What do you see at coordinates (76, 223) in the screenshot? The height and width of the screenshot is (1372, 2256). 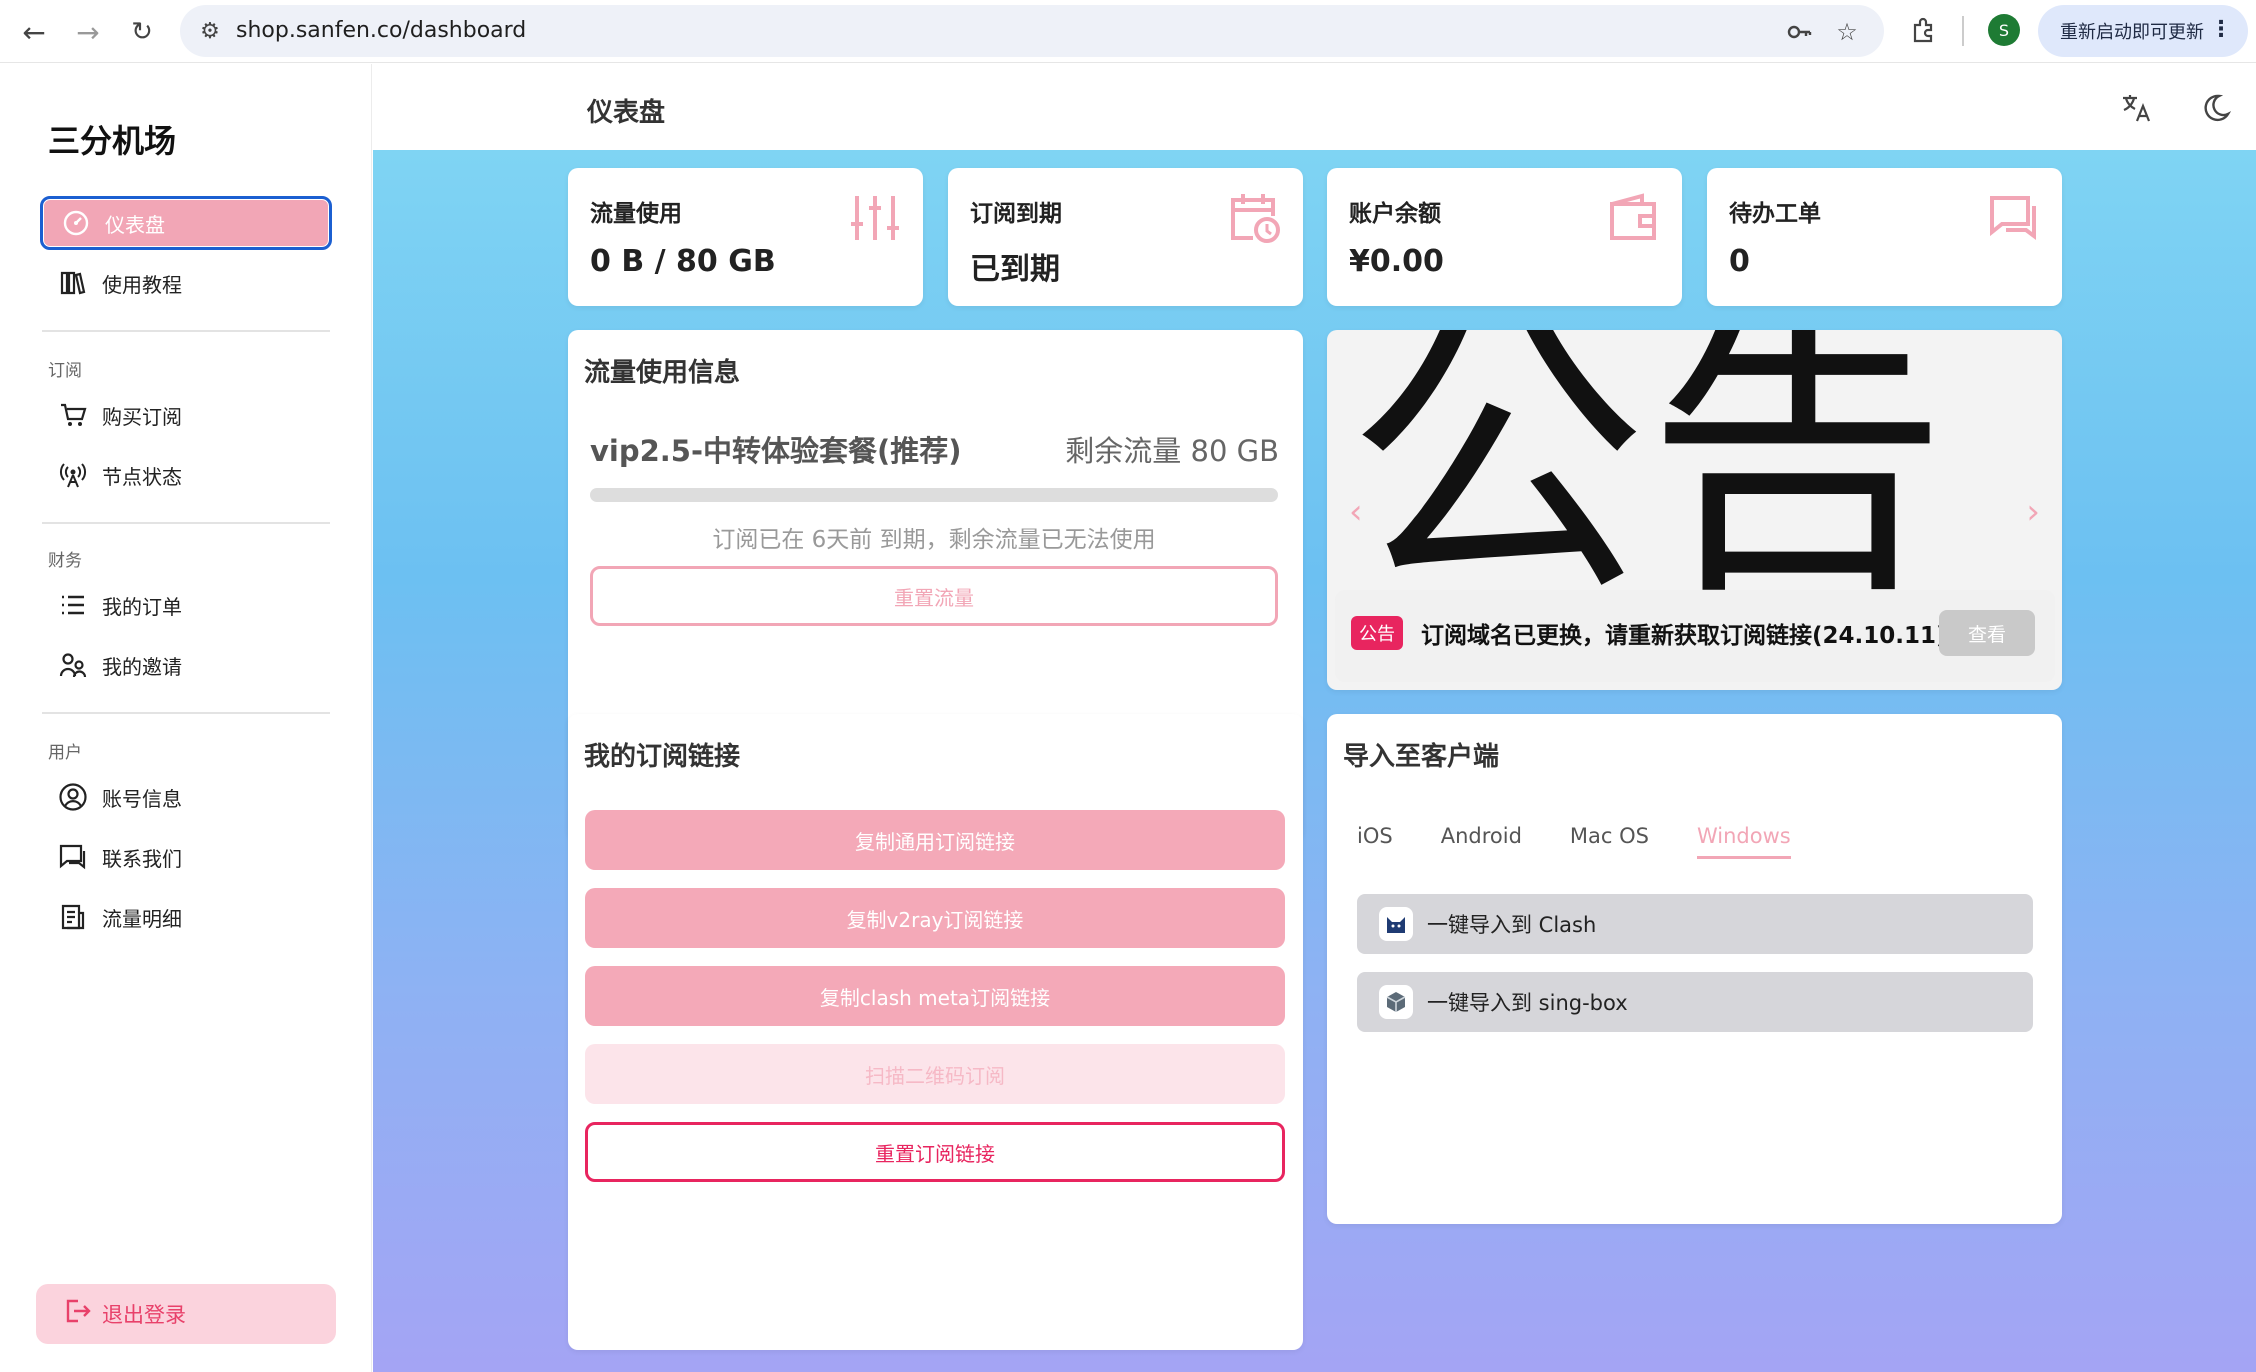 I see `dashboard-icon` at bounding box center [76, 223].